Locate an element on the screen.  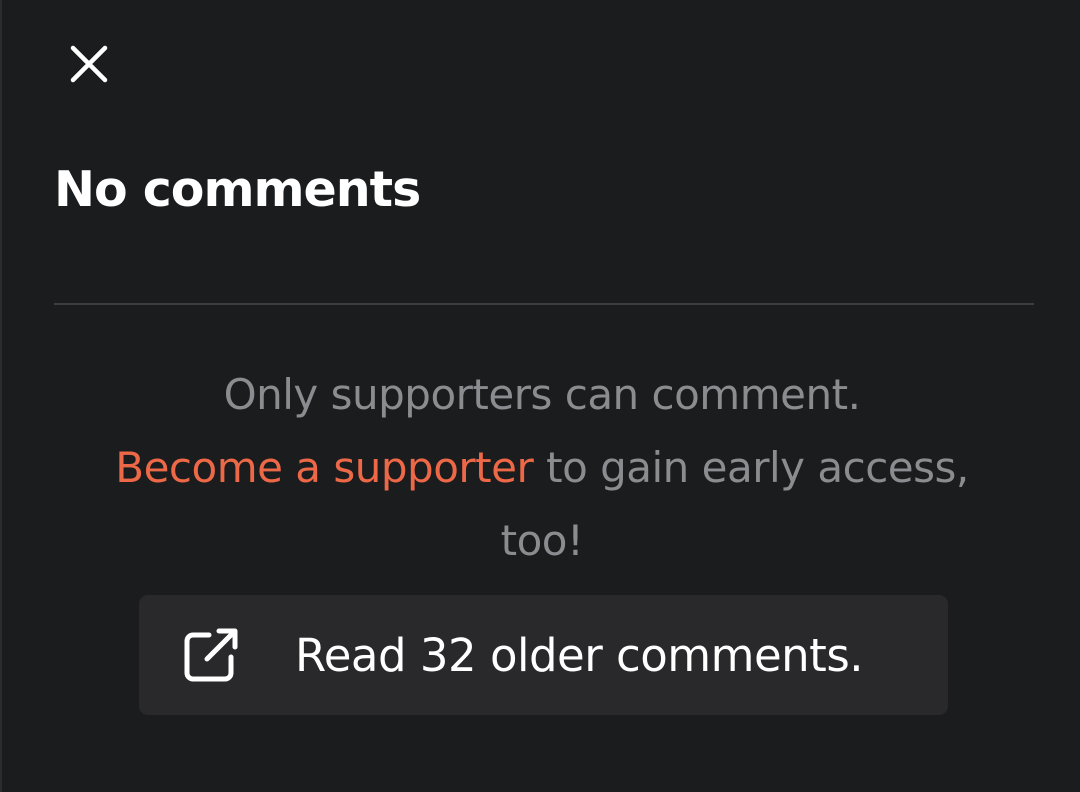
become-supporter-link: Become a supporter is located at coordinates (324, 467).